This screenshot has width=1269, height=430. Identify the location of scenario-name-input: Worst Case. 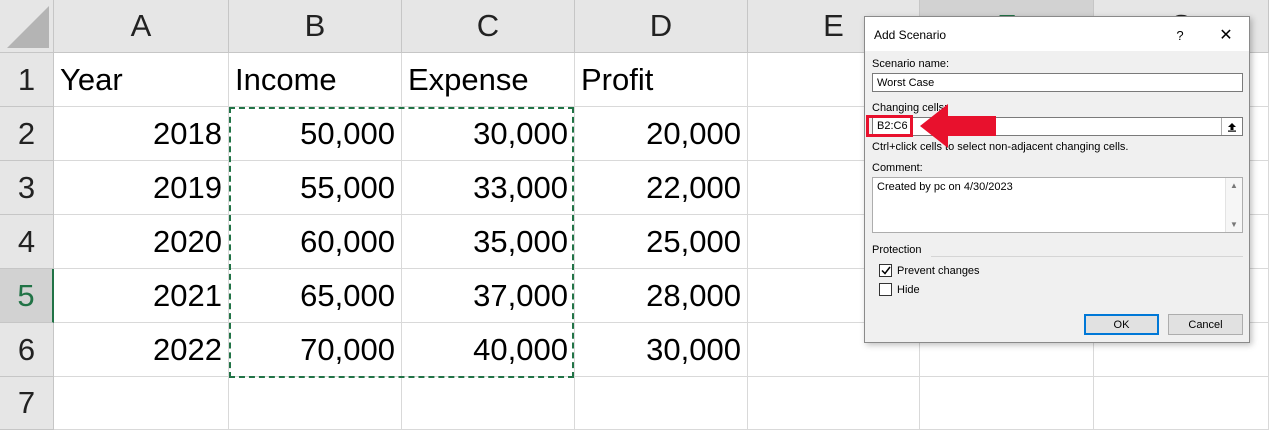
(1057, 82).